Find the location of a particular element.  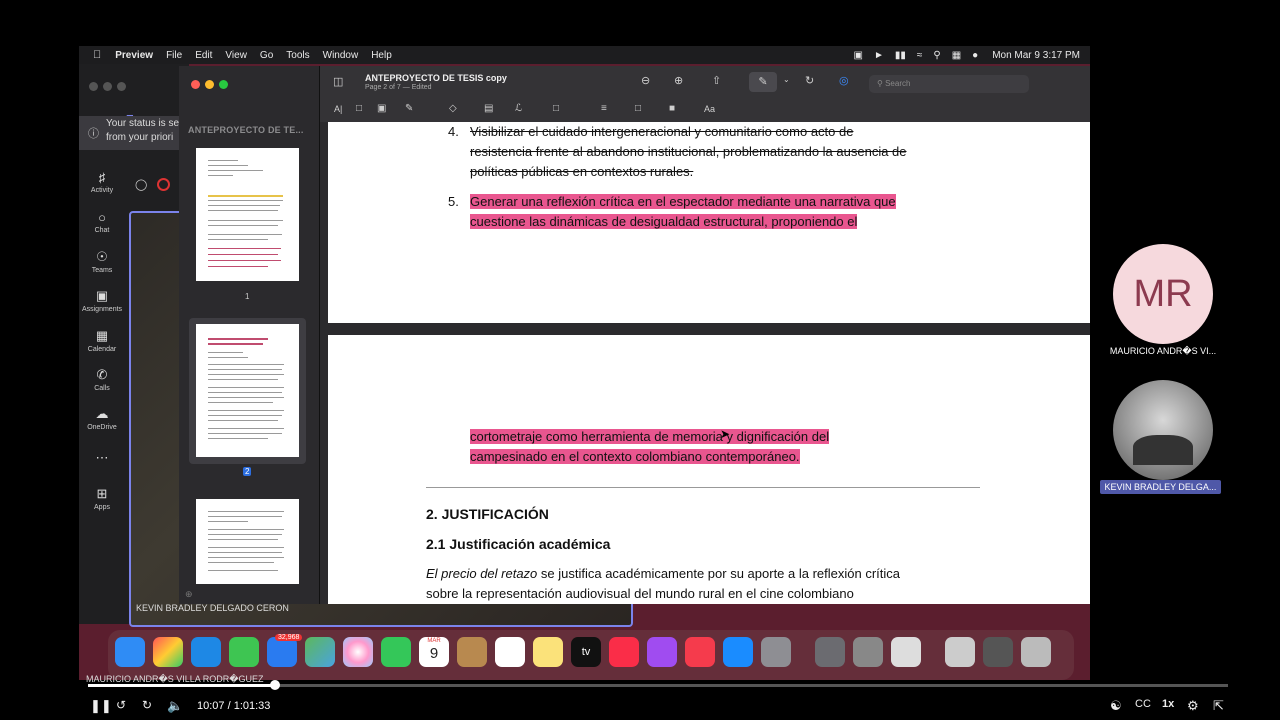

menu-go: Go is located at coordinates (266, 55).